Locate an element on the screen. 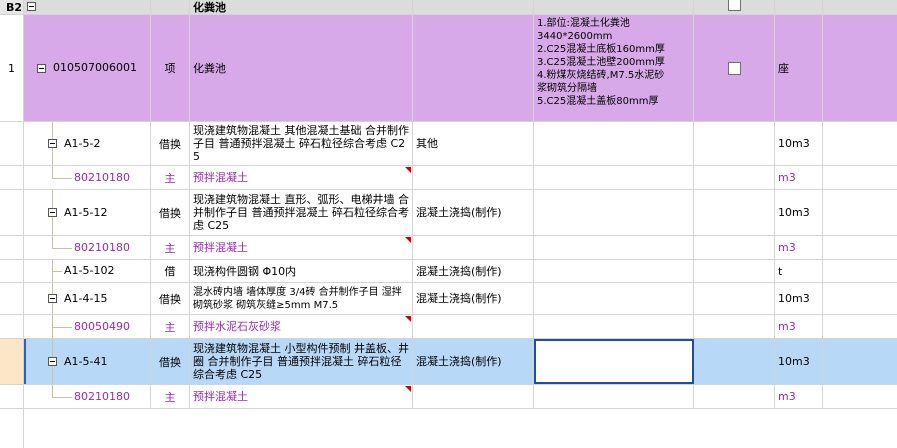 Image resolution: width=897 pixels, height=448 pixels. item-type: 项 is located at coordinates (170, 68).